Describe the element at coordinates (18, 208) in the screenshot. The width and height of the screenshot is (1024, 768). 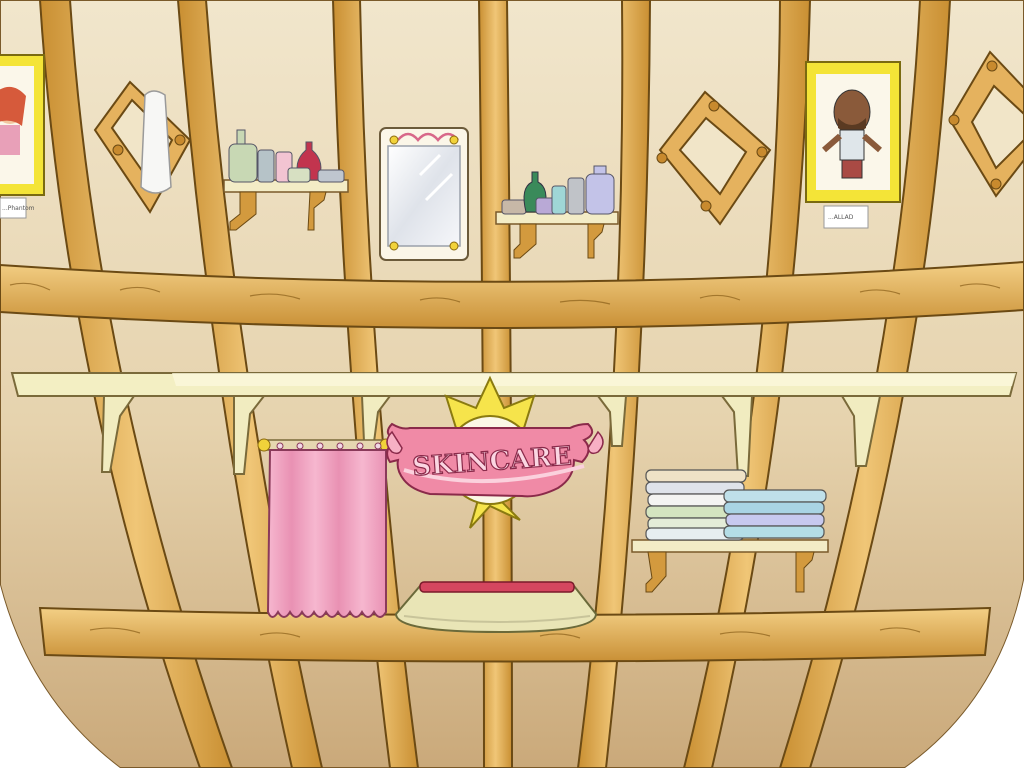
I see `plaque-left-text: ...Phantom` at that location.